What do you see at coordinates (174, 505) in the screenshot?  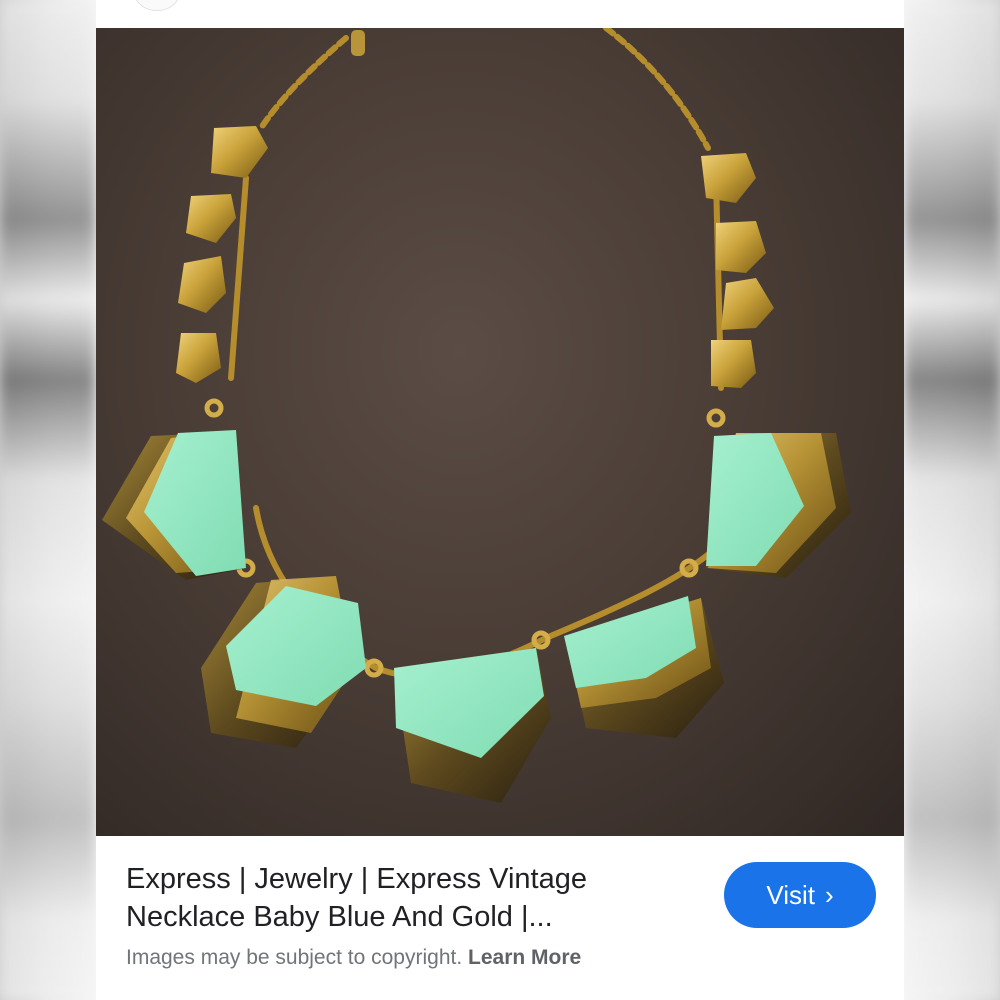 I see `pendant-left` at bounding box center [174, 505].